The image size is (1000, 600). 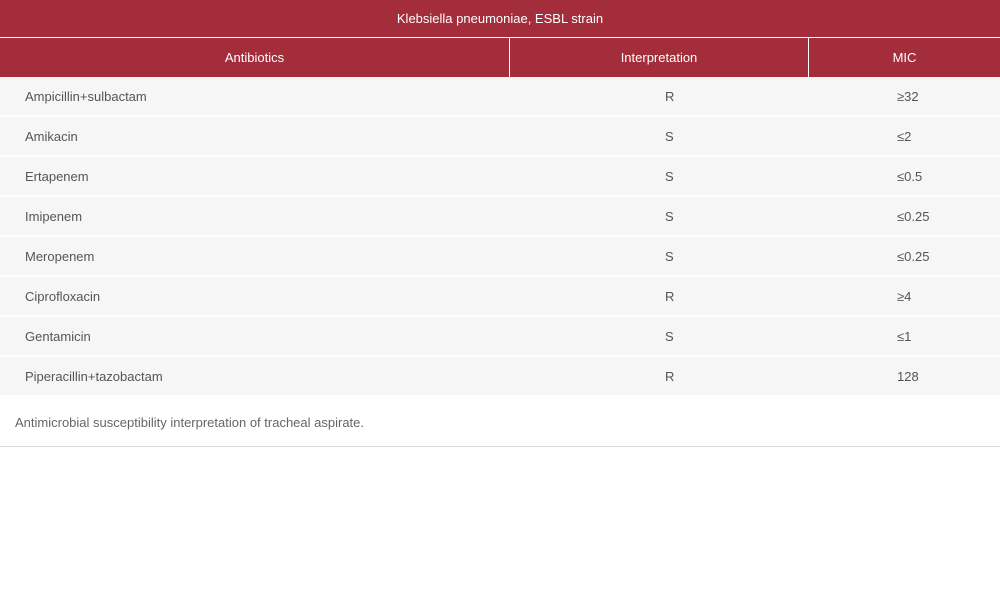 What do you see at coordinates (54, 216) in the screenshot?
I see `antibiotic-cell: Imipenem` at bounding box center [54, 216].